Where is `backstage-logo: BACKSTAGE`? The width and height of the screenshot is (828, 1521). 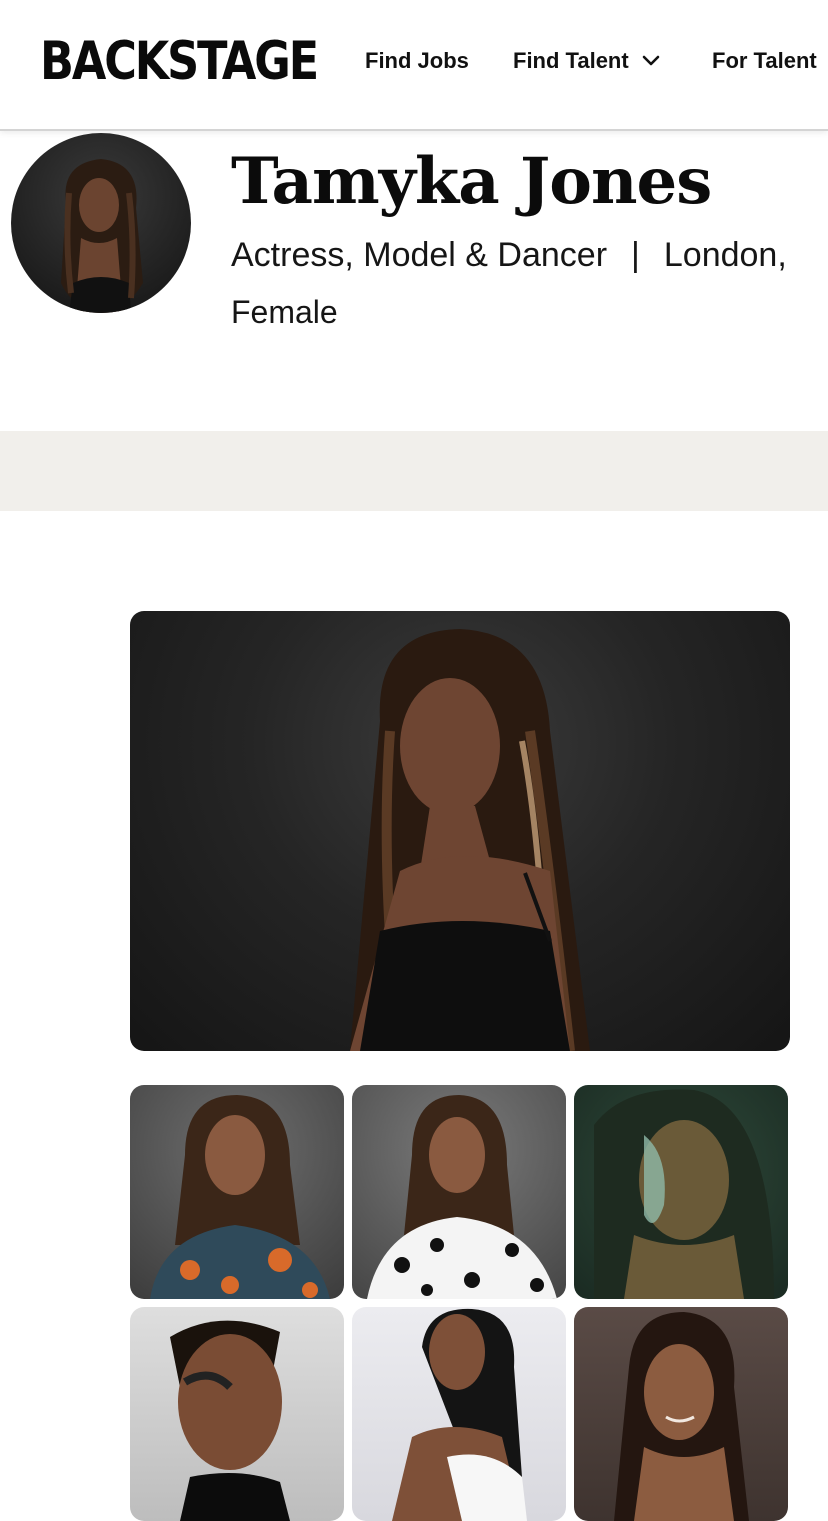
backstage-logo: BACKSTAGE is located at coordinates (179, 62).